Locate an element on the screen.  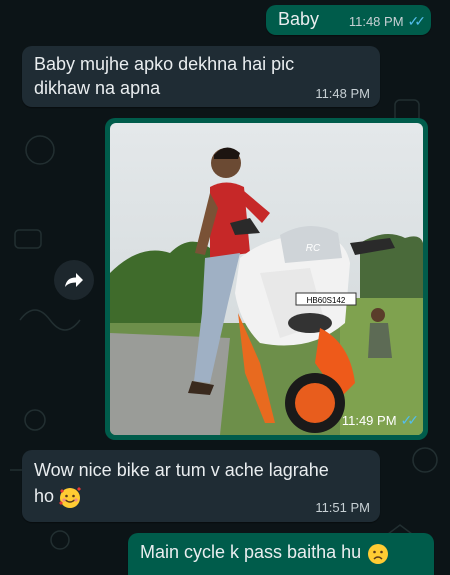
message-outgoing-cycle: Main cycle k pass baitha hu is located at coordinates (281, 554).